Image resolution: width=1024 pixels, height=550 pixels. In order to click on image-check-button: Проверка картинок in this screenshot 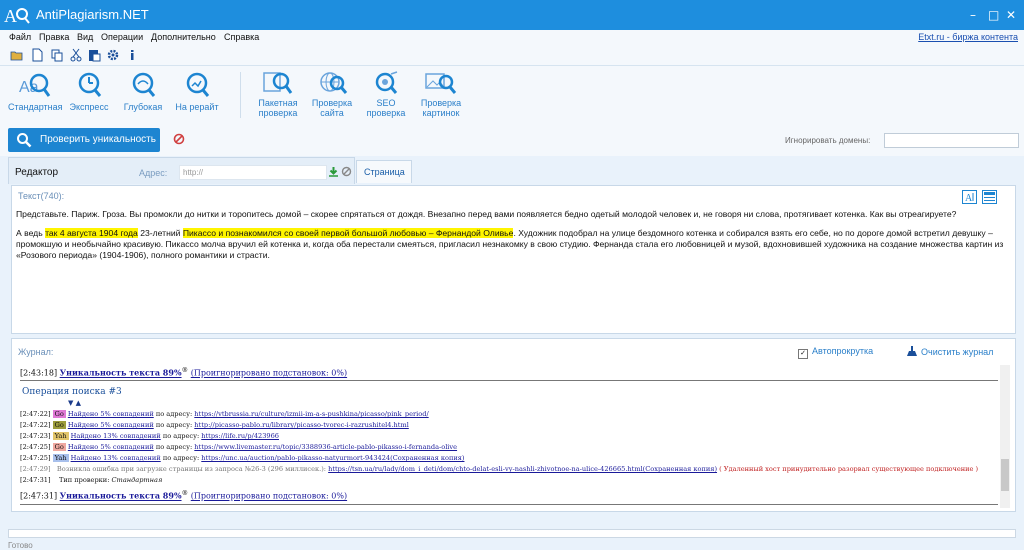, I will do `click(441, 94)`.